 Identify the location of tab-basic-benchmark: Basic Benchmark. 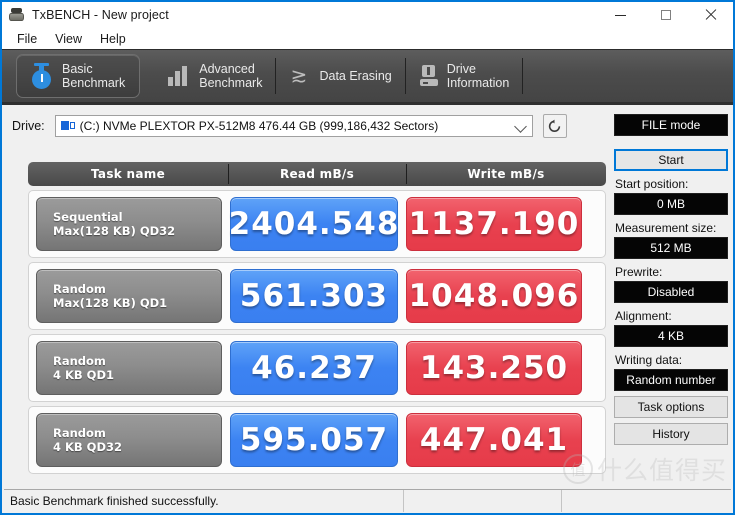
(78, 76).